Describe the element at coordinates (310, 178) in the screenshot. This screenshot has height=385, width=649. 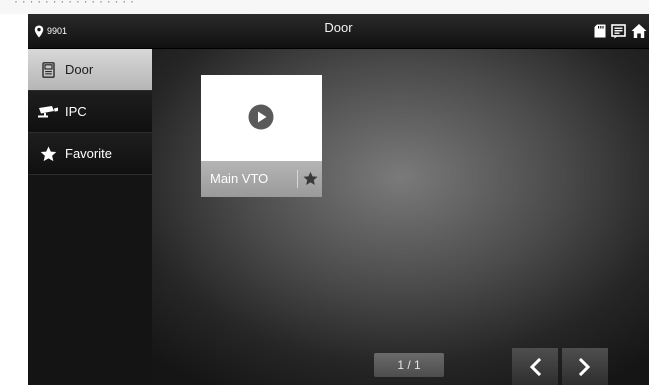
I see `favorite-star-icon` at that location.